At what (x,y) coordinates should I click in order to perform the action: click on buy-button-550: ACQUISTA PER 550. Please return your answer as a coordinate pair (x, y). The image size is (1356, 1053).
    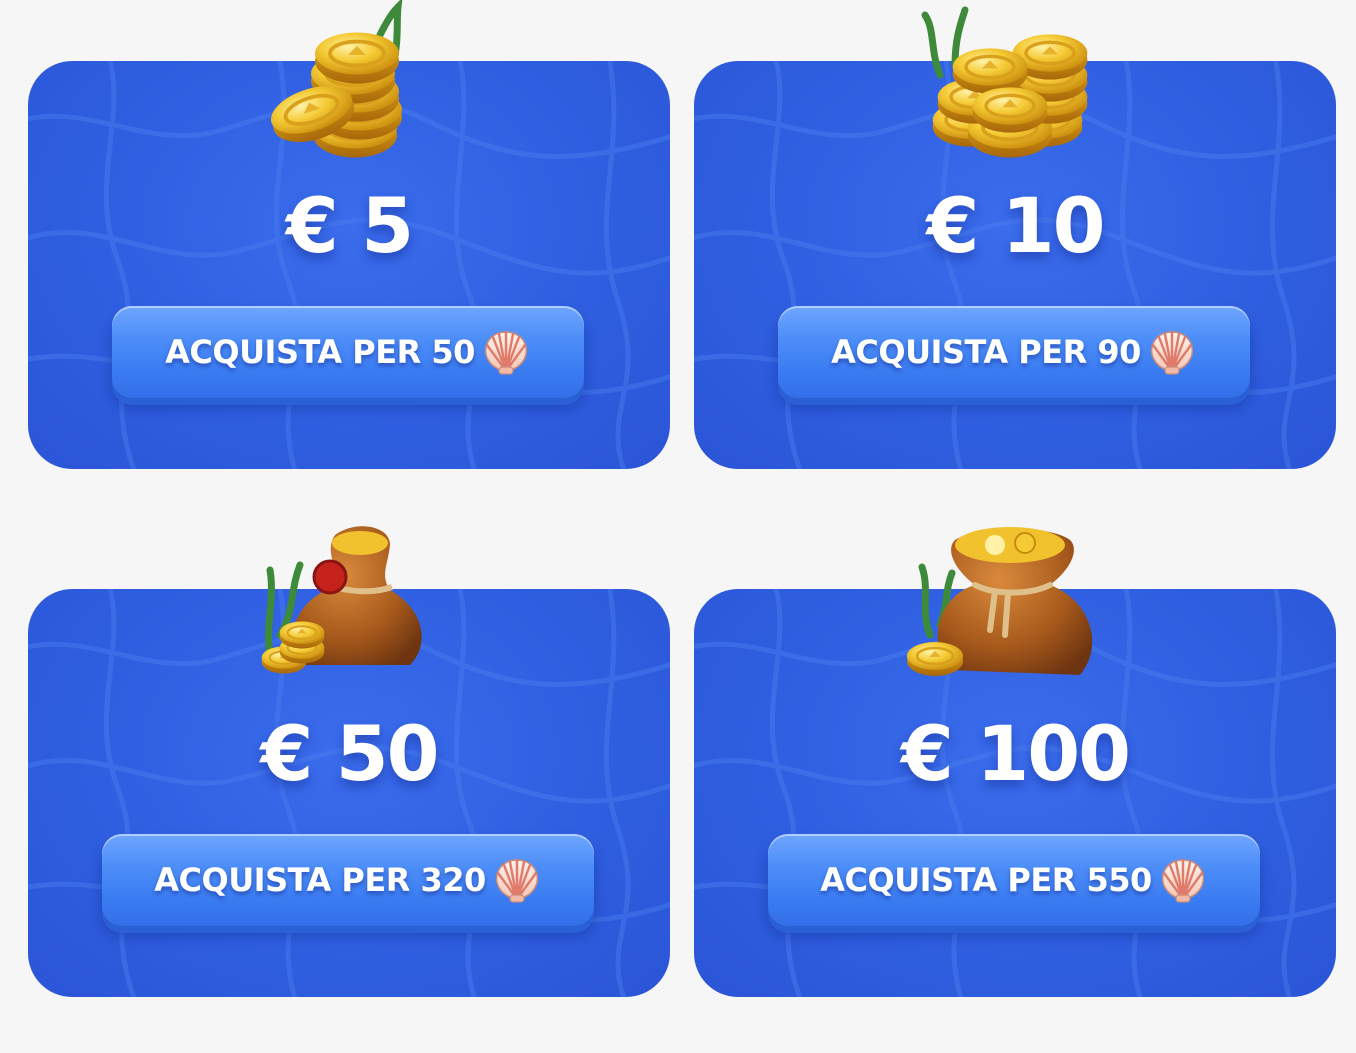
    Looking at the image, I should click on (1014, 880).